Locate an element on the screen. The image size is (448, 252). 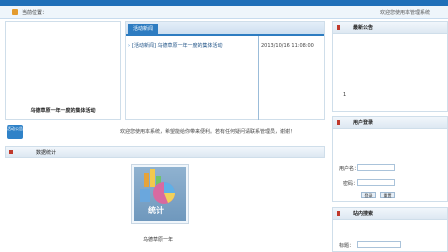
stats-header: 数据统计 is located at coordinates (165, 152).